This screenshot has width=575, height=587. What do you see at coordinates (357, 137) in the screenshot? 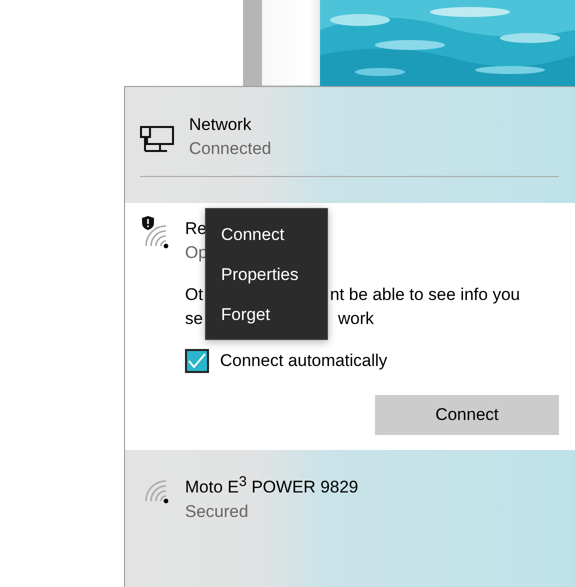
I see `network-item: Network Connected` at bounding box center [357, 137].